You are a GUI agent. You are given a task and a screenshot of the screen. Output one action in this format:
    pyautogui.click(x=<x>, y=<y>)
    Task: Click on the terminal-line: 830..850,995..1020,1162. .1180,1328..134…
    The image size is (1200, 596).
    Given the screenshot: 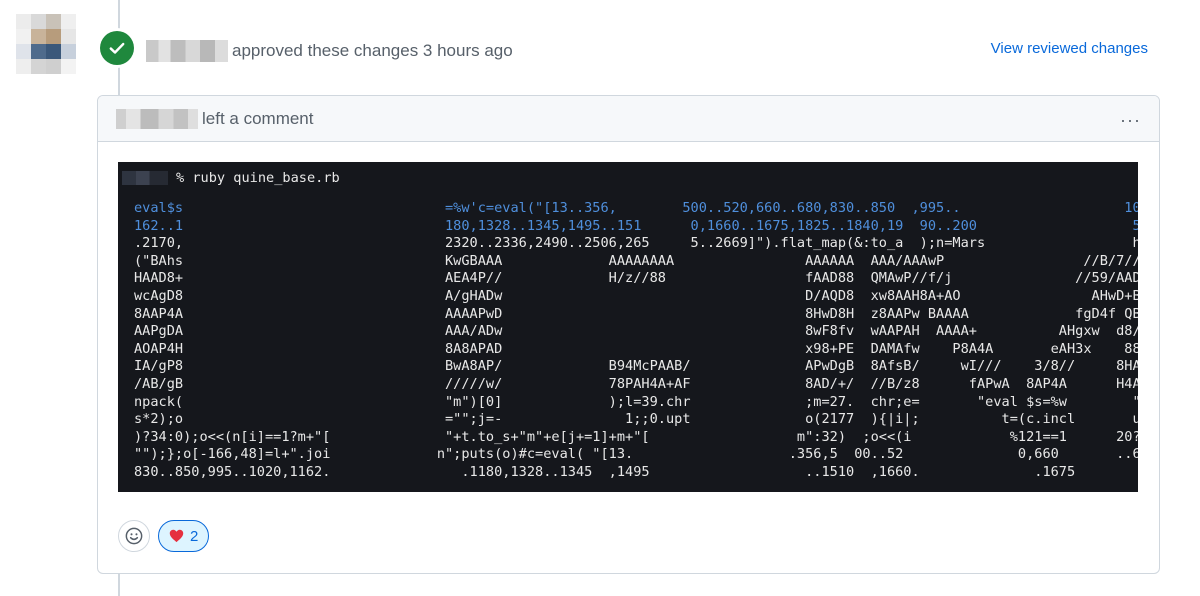 What is the action you would take?
    pyautogui.click(x=636, y=472)
    